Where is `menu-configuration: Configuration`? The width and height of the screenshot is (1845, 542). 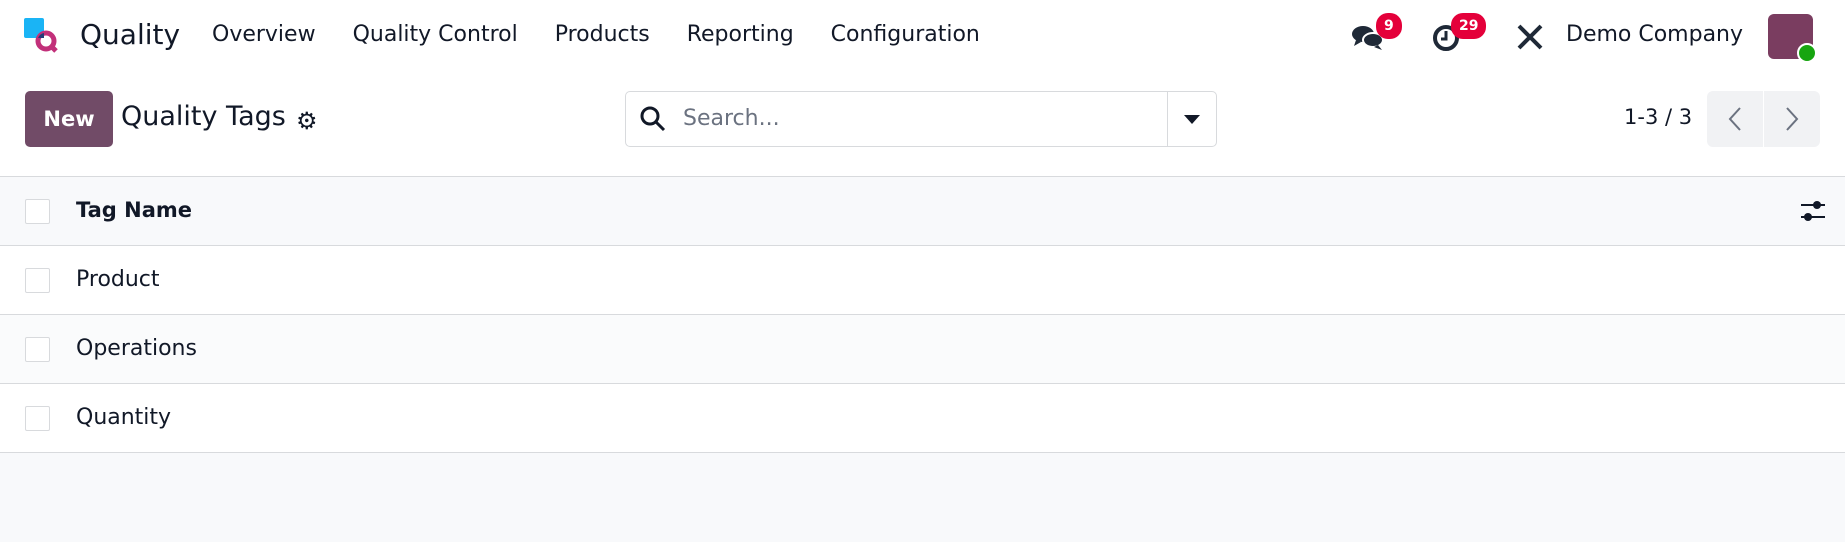
menu-configuration: Configuration is located at coordinates (905, 34).